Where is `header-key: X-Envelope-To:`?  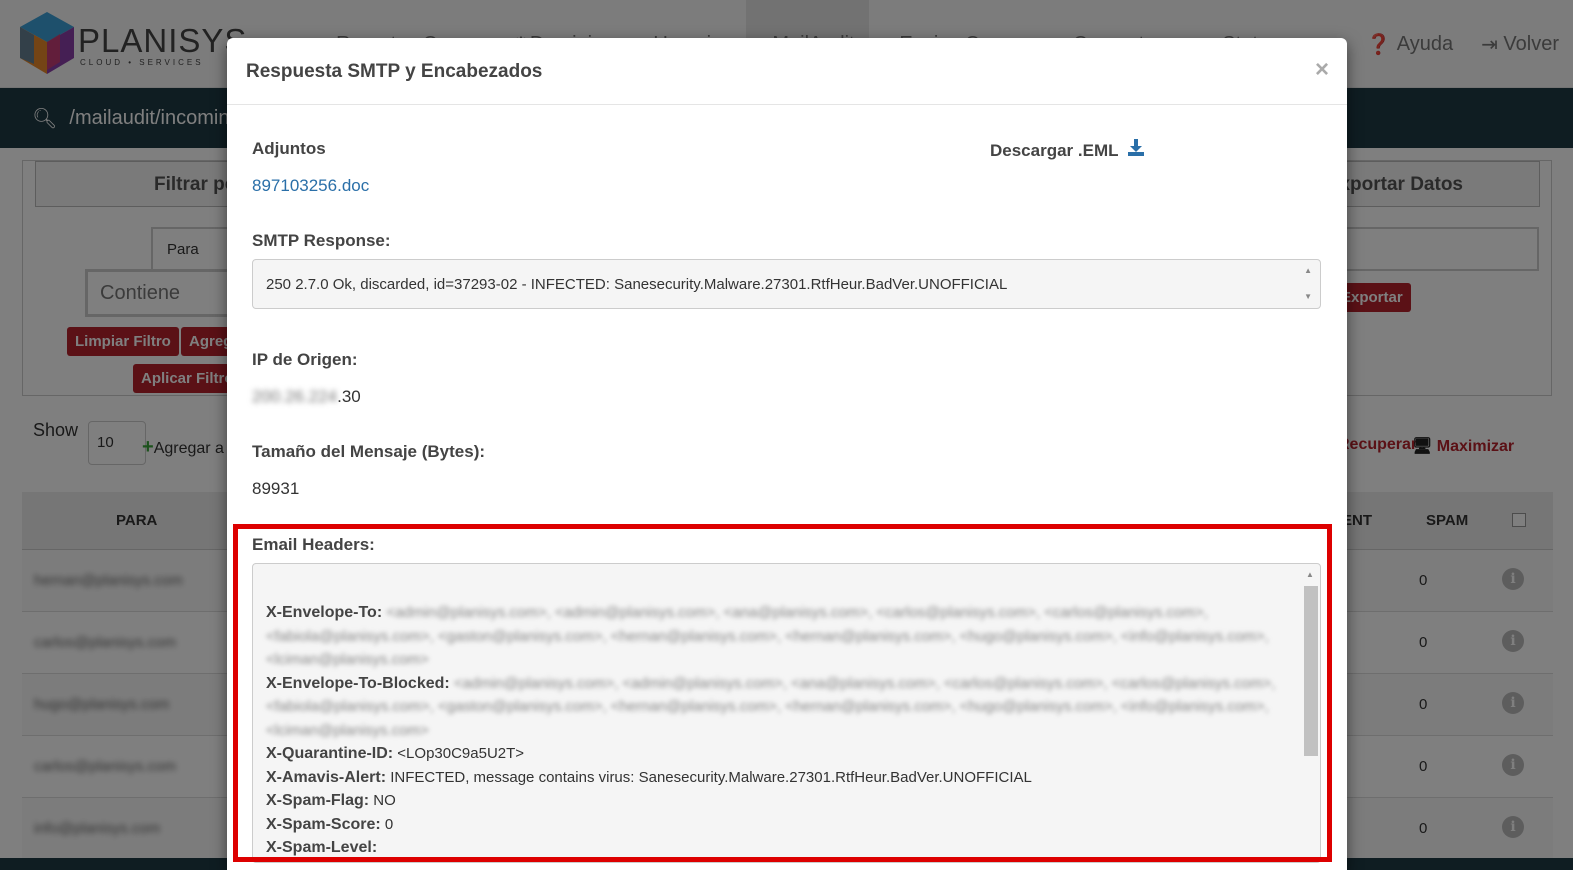
header-key: X-Envelope-To: is located at coordinates (324, 612).